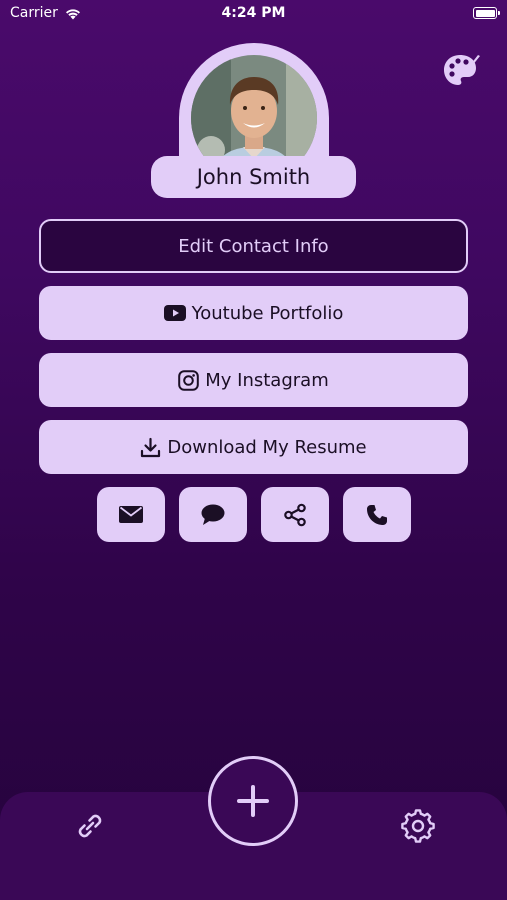  I want to click on status-bar: Carrier 4:24 PM, so click(253, 14).